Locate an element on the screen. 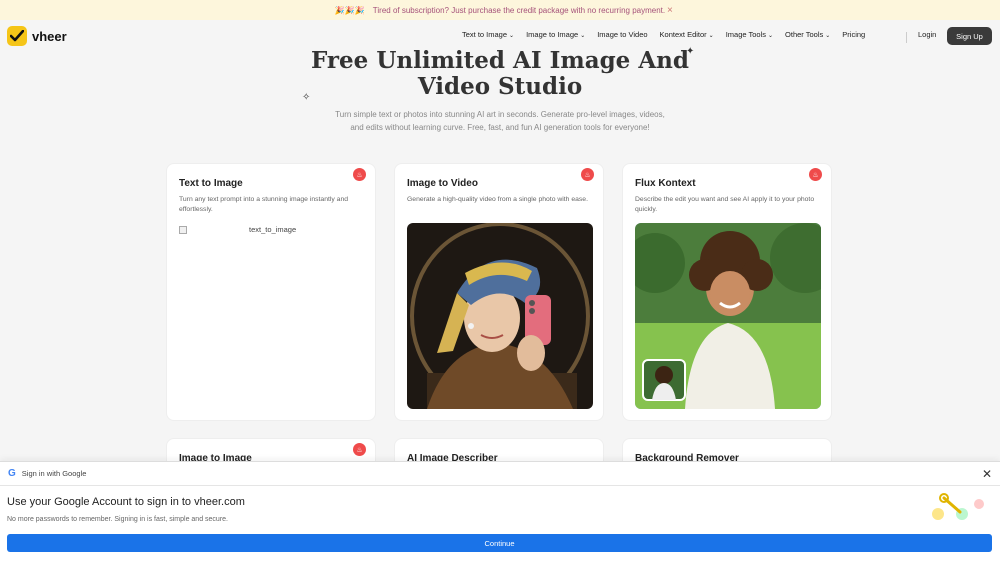 The image size is (1000, 563). card-image-curly-hair-guy is located at coordinates (728, 316).